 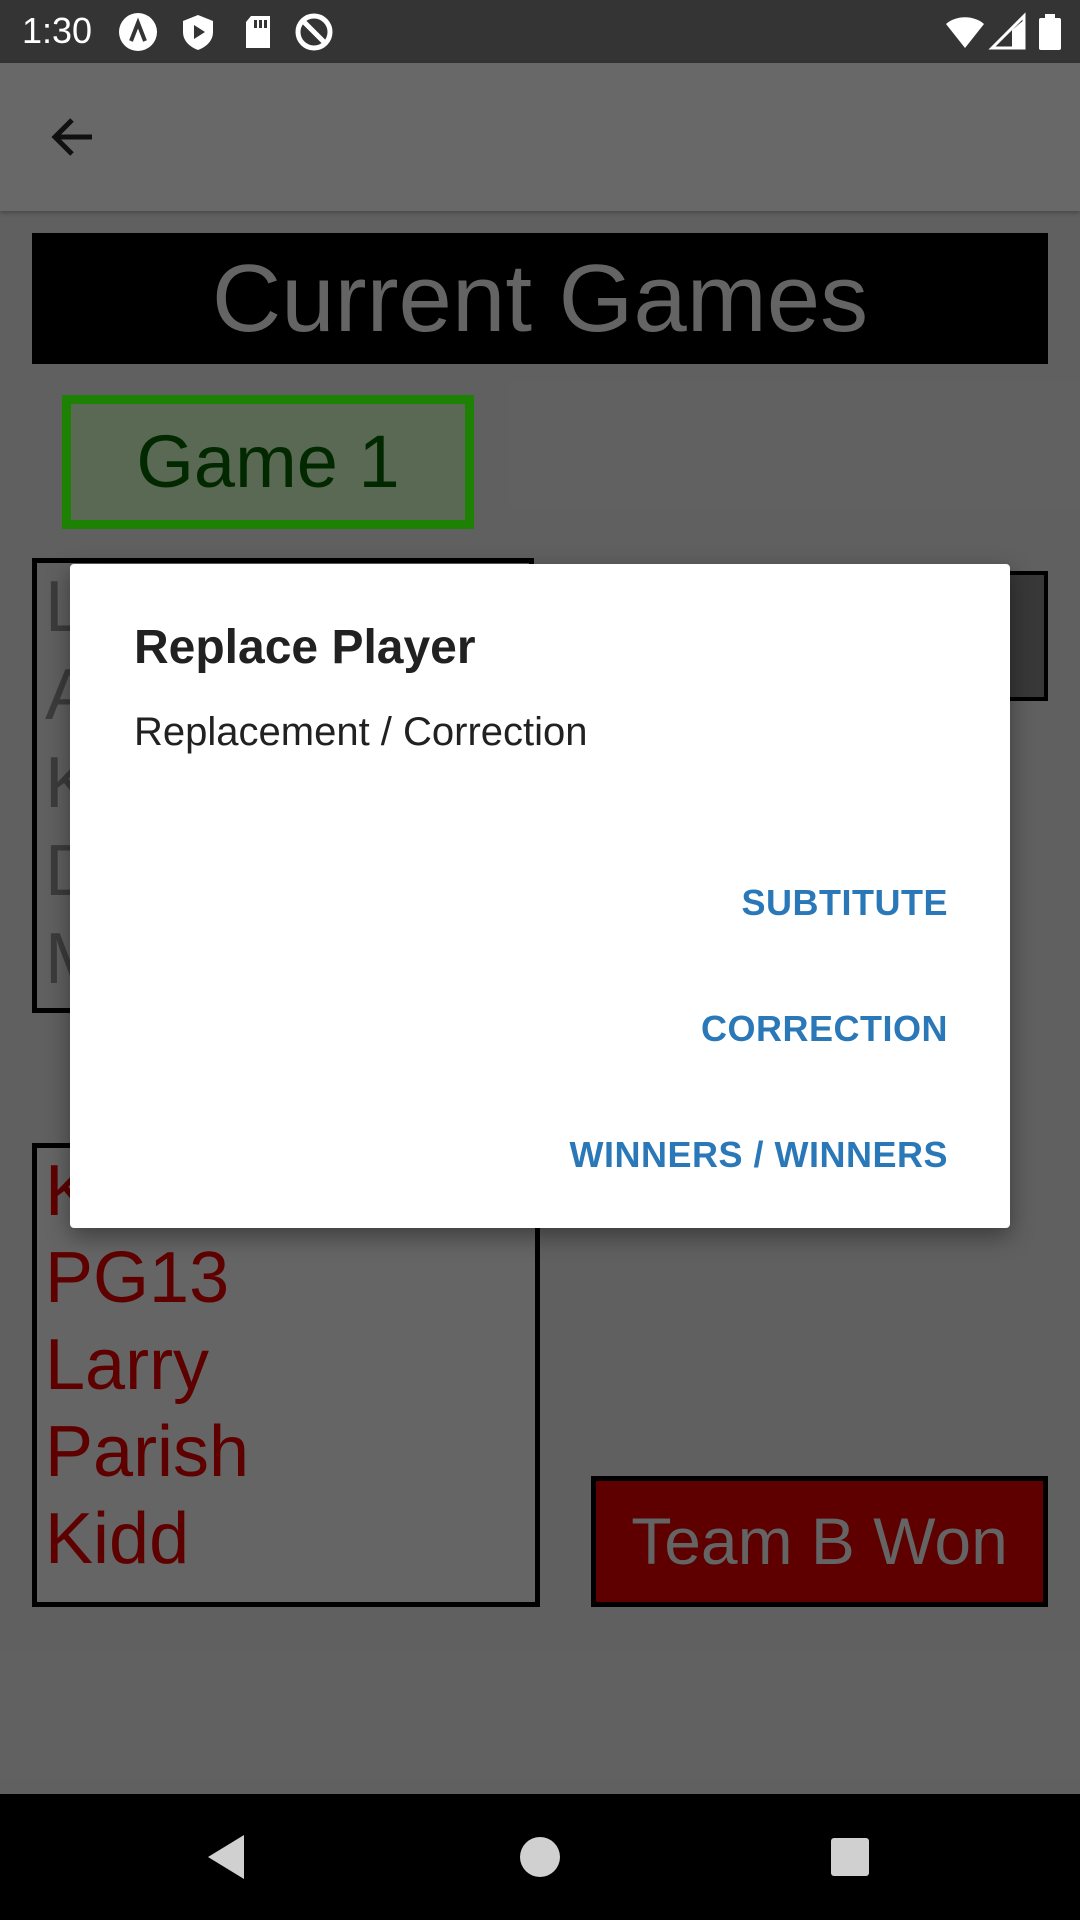 What do you see at coordinates (824, 1029) in the screenshot?
I see `correction-button: CORRECTION` at bounding box center [824, 1029].